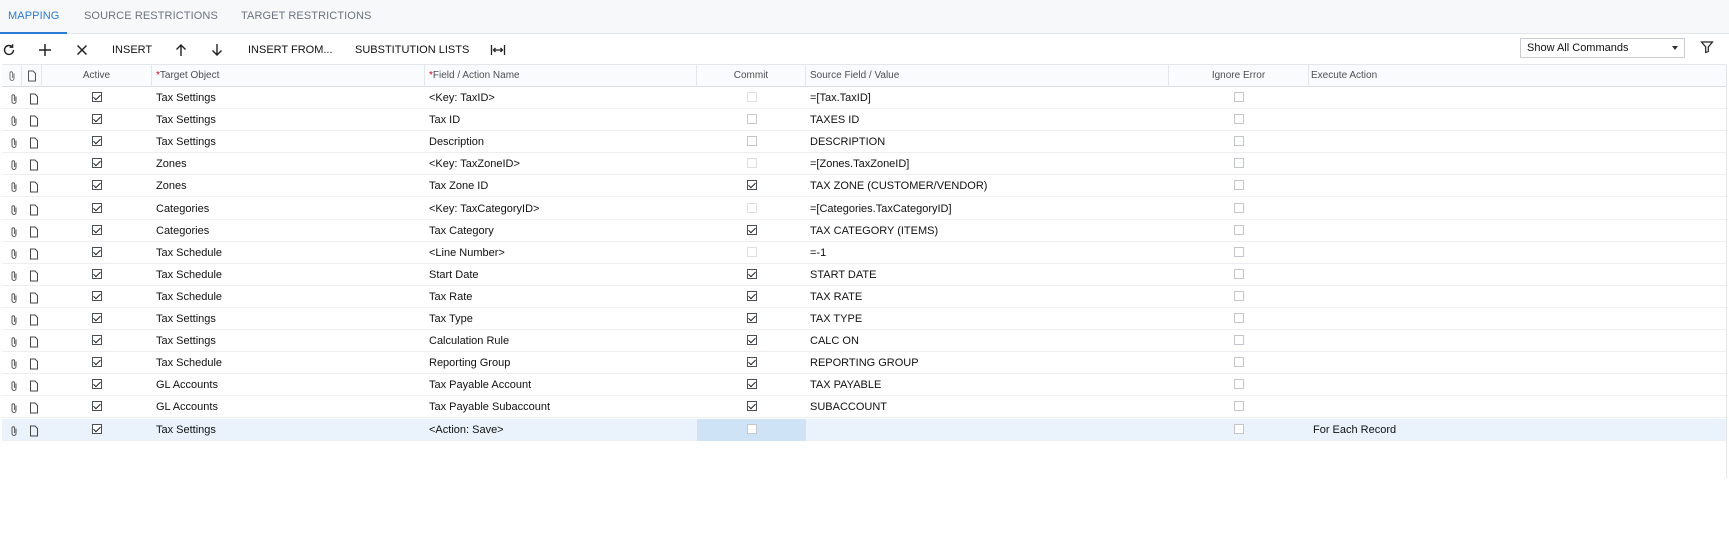  I want to click on source-field-cell: TAX CATEGORY (ITEMS), so click(988, 231).